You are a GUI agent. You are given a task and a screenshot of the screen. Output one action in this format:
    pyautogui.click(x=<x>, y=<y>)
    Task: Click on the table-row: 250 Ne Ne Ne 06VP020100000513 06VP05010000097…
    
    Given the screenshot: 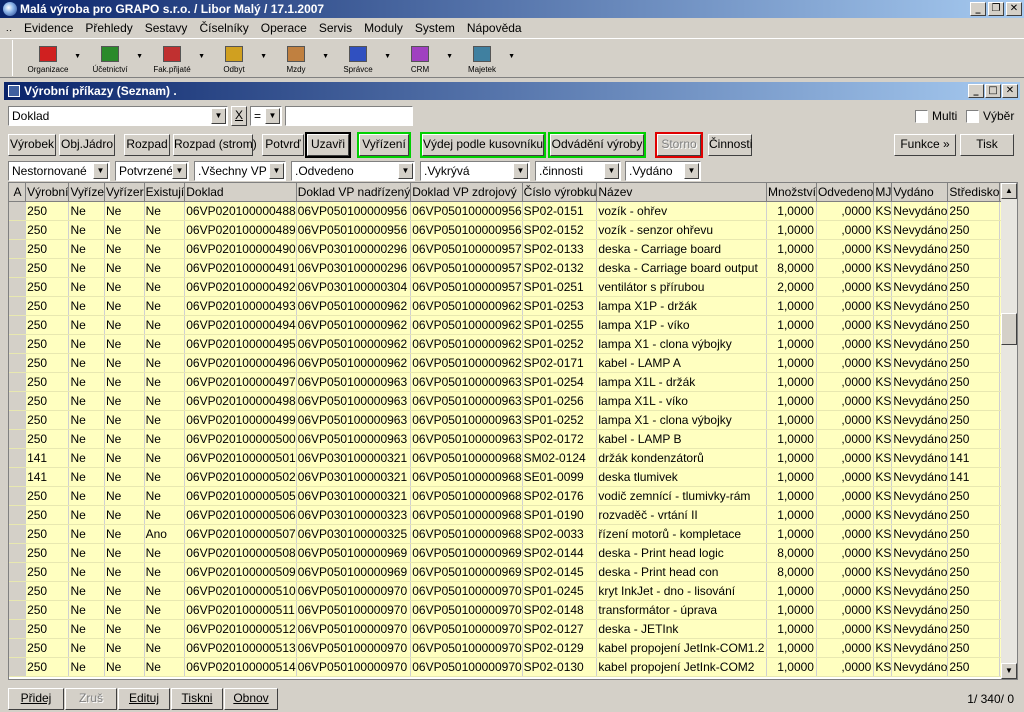 What is the action you would take?
    pyautogui.click(x=513, y=648)
    